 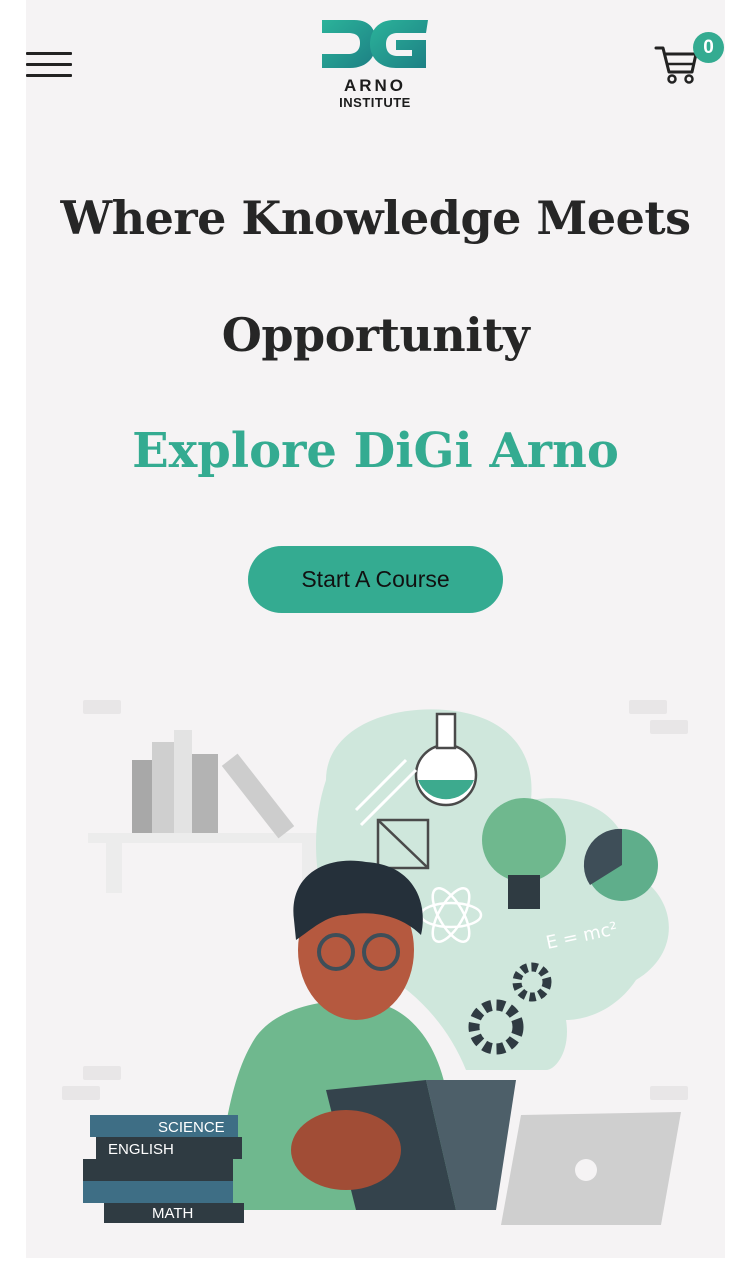 What do you see at coordinates (191, 1127) in the screenshot?
I see `book-label-science: SCIENCE` at bounding box center [191, 1127].